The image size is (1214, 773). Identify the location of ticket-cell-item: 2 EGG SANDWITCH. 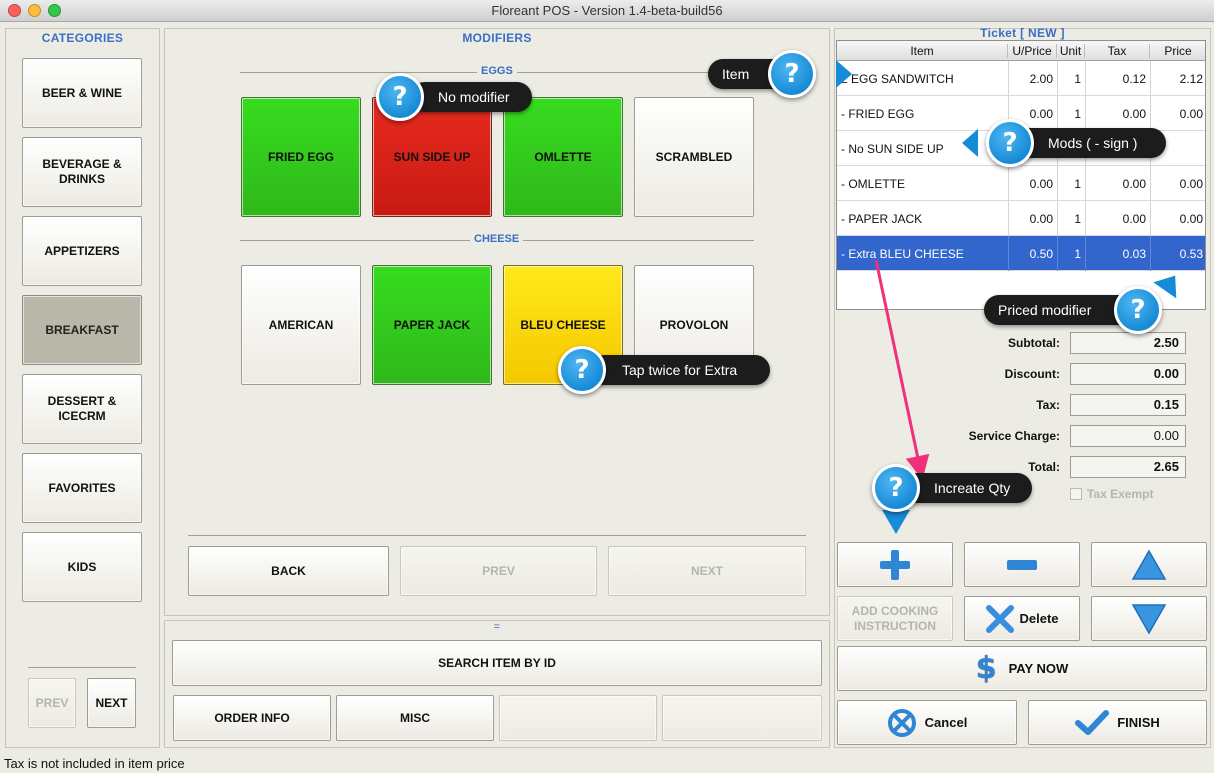
(897, 79).